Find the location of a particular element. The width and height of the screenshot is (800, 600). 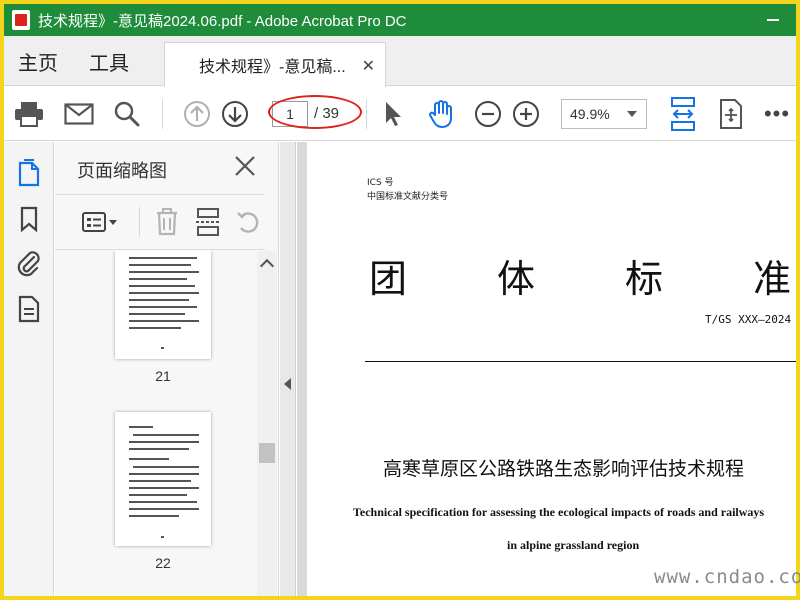

document-title-en-line2: in alpine grassland region is located at coordinates (573, 545).